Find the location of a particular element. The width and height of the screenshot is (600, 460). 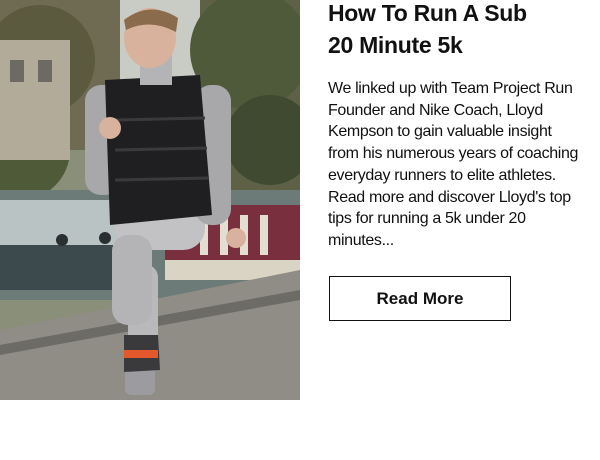

read-more-button: Read More is located at coordinates (420, 298).